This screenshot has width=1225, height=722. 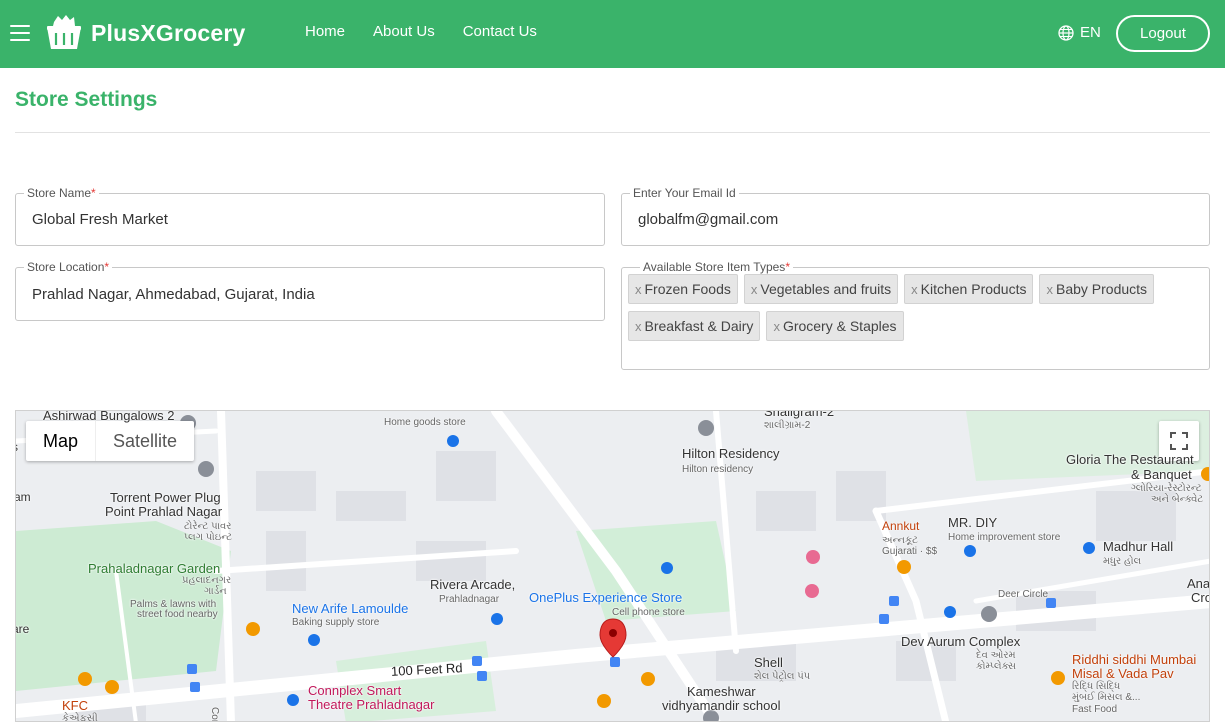 What do you see at coordinates (1090, 32) in the screenshot?
I see `language-code: EN` at bounding box center [1090, 32].